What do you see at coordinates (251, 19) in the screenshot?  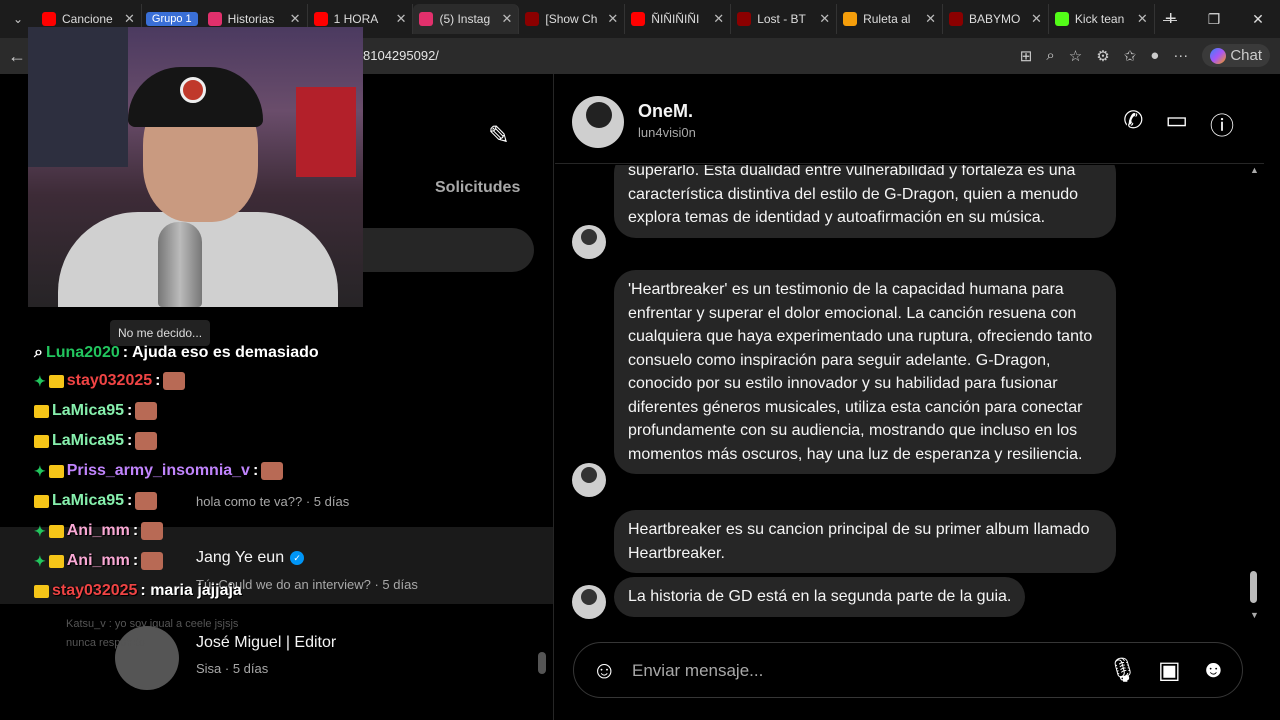 I see `tab-title: Historias` at bounding box center [251, 19].